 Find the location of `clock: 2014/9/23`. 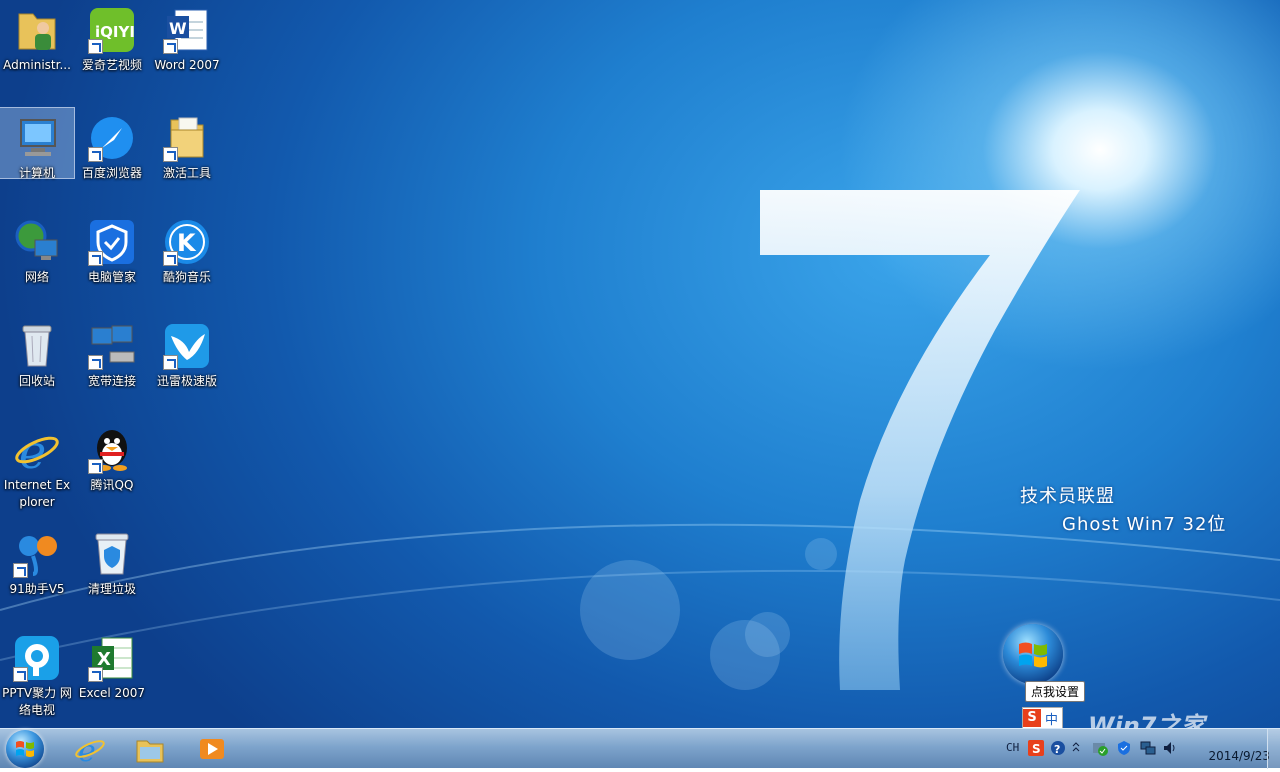

clock: 2014/9/23 is located at coordinates (1239, 748).